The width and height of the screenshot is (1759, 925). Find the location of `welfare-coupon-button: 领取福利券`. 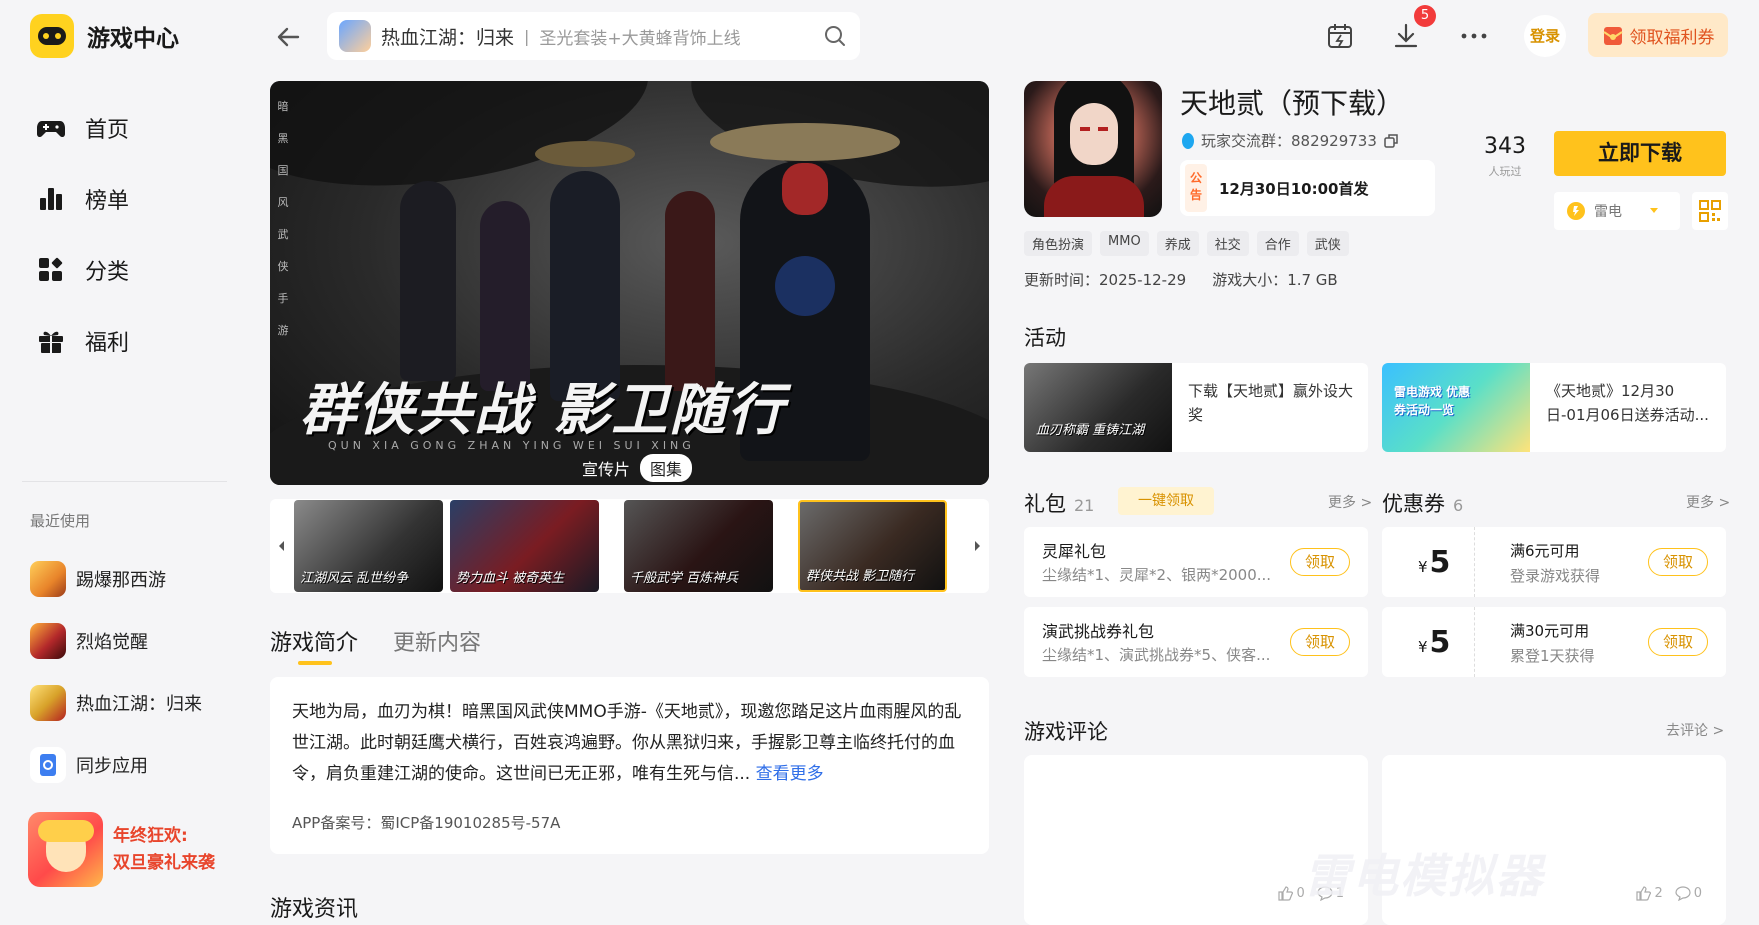

welfare-coupon-button: 领取福利券 is located at coordinates (1658, 35).